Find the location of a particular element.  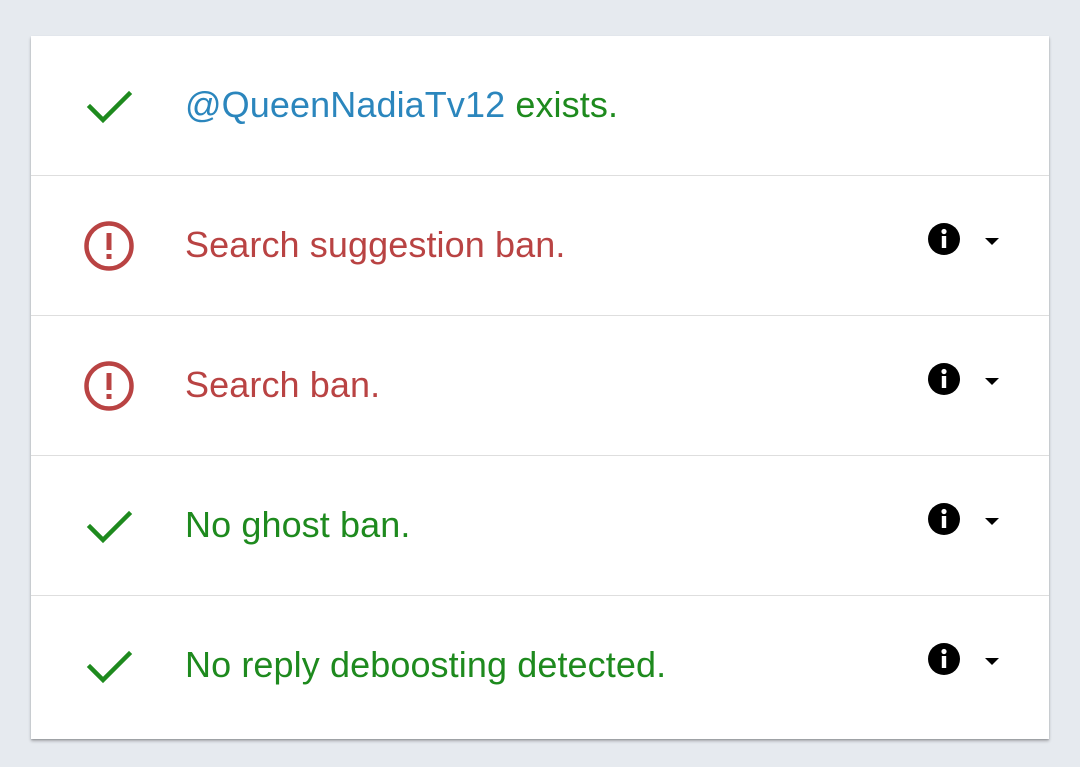

result-text: No ghost ban. is located at coordinates (298, 524).